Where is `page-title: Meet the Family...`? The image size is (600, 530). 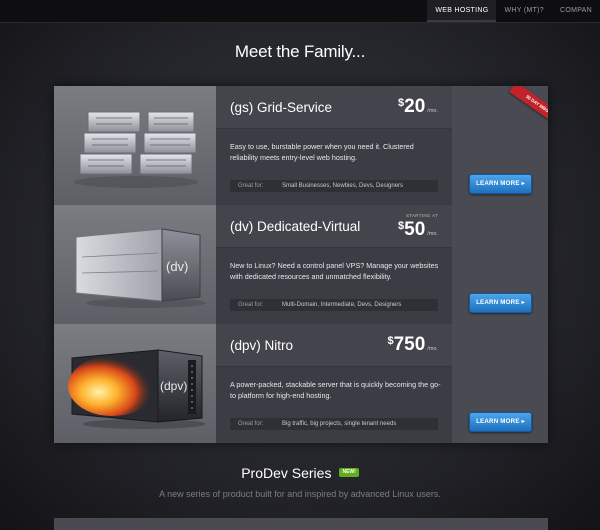
page-title: Meet the Family... is located at coordinates (300, 51).